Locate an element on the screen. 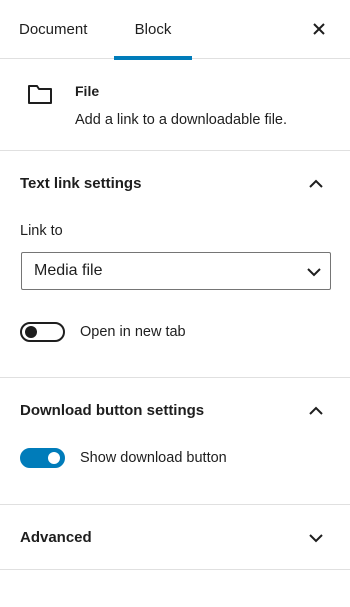 The image size is (350, 607). show-download-button-toggle is located at coordinates (42, 458).